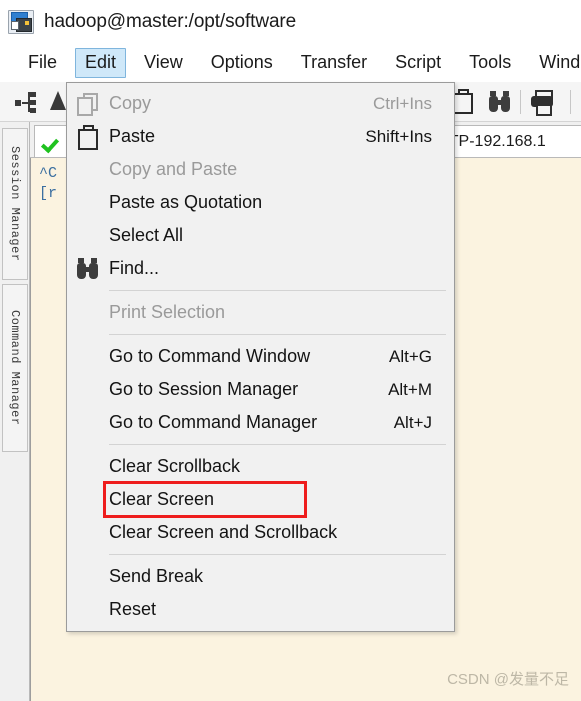 The width and height of the screenshot is (581, 701). What do you see at coordinates (260, 202) in the screenshot?
I see `menu-item-paste-as-quotation: Paste as Quotation` at bounding box center [260, 202].